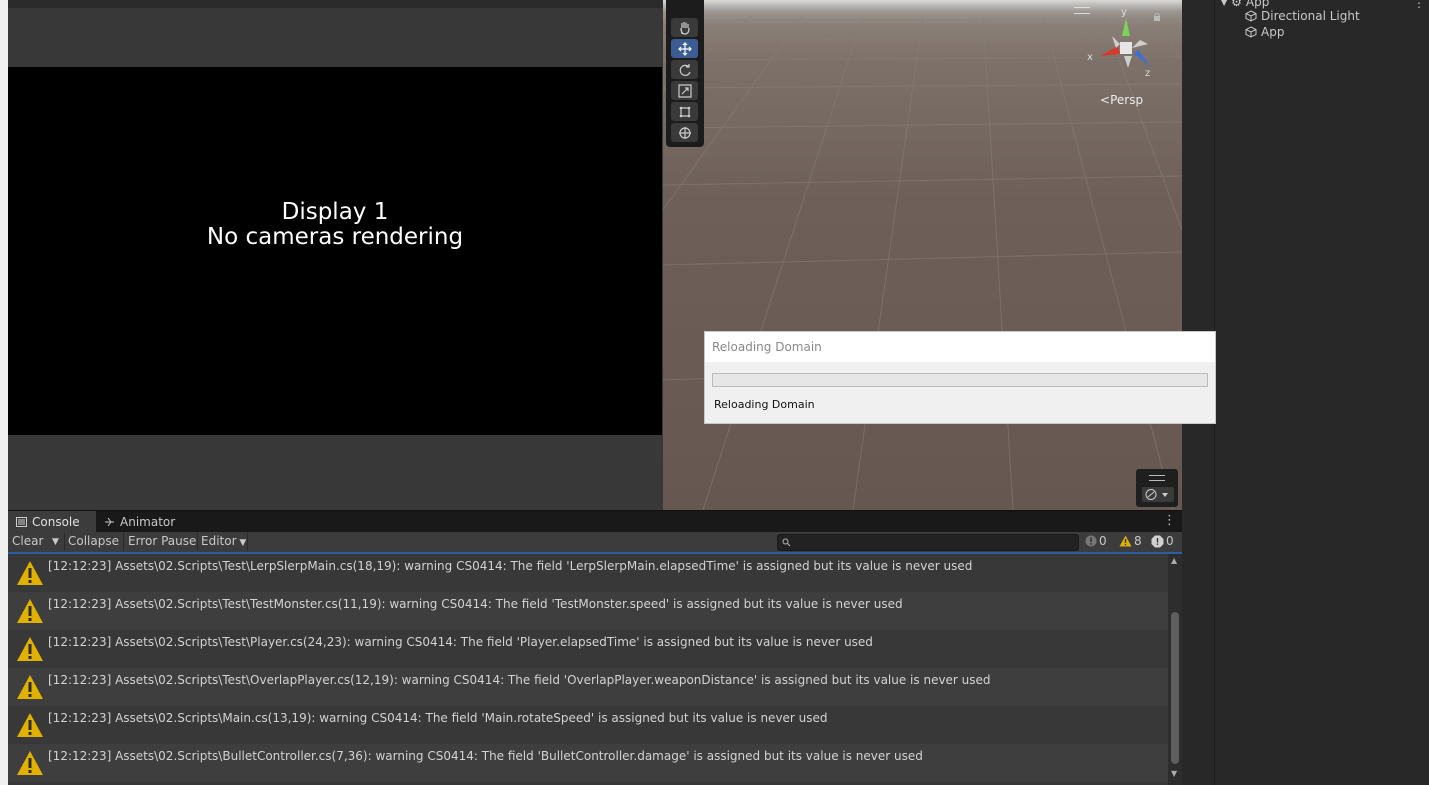 This screenshot has width=1429, height=785. Describe the element at coordinates (1157, 17) in the screenshot. I see `lock-icon` at that location.